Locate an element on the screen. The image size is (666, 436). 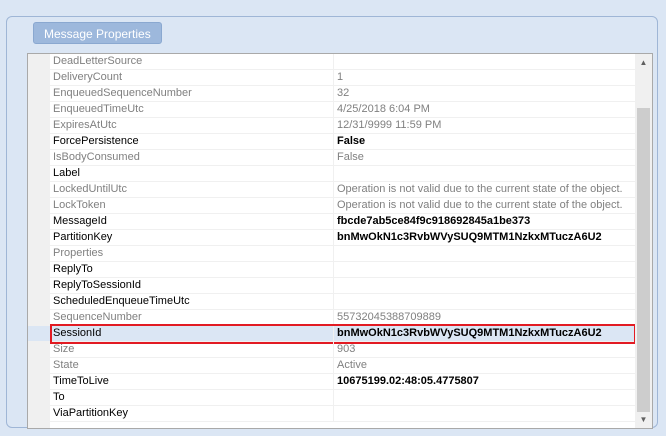
property-value: 10675199.02:48:05.4775807 is located at coordinates (484, 381).